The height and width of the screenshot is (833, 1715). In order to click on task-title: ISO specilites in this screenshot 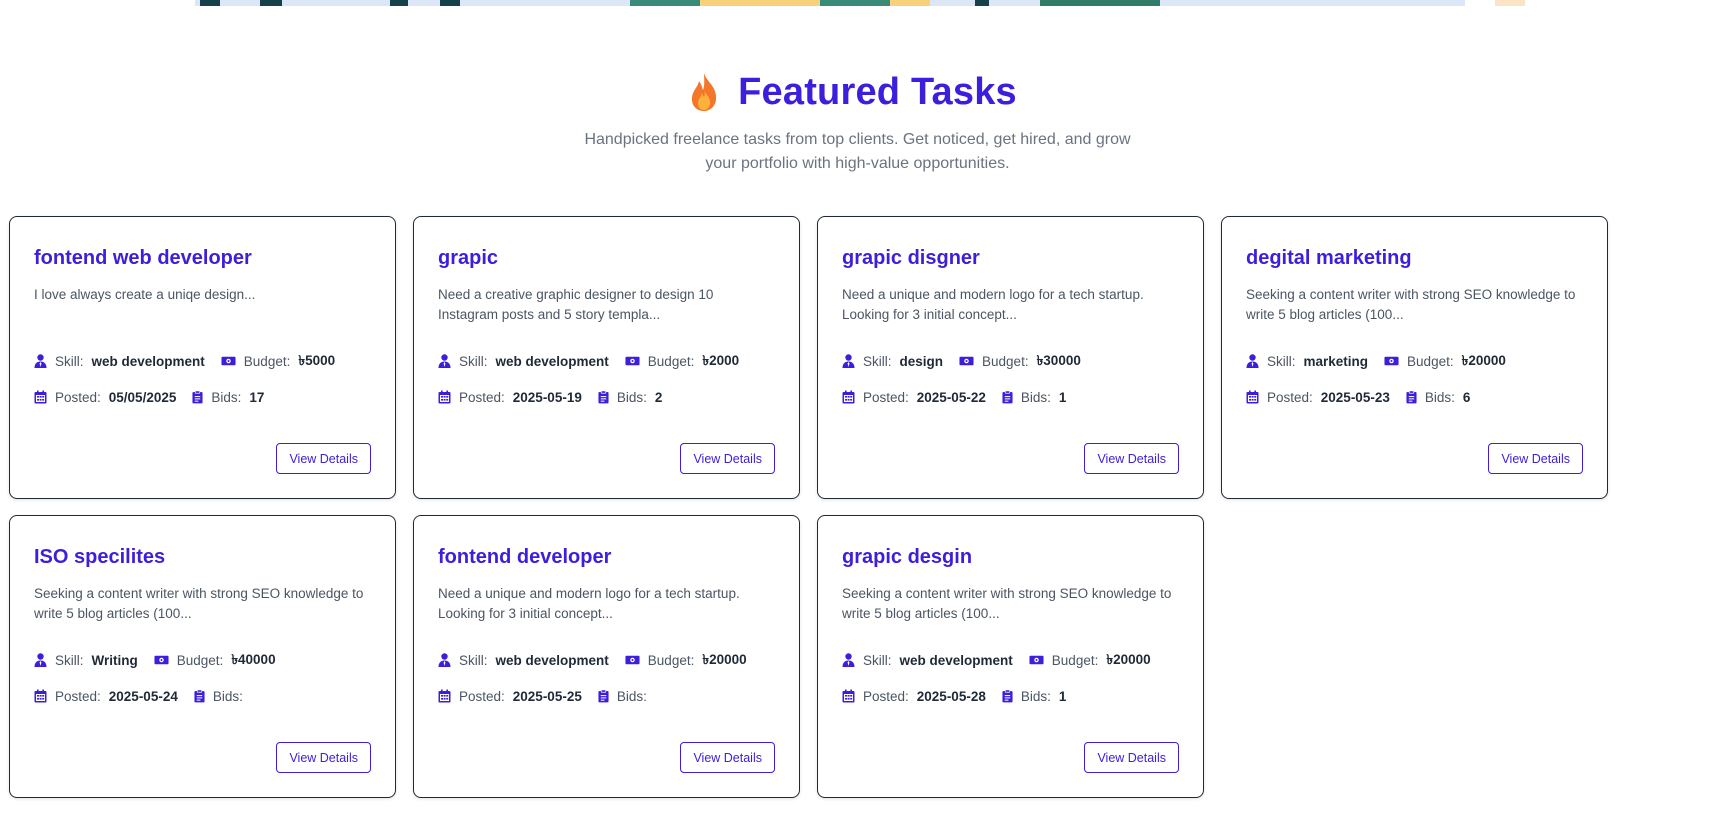, I will do `click(100, 557)`.